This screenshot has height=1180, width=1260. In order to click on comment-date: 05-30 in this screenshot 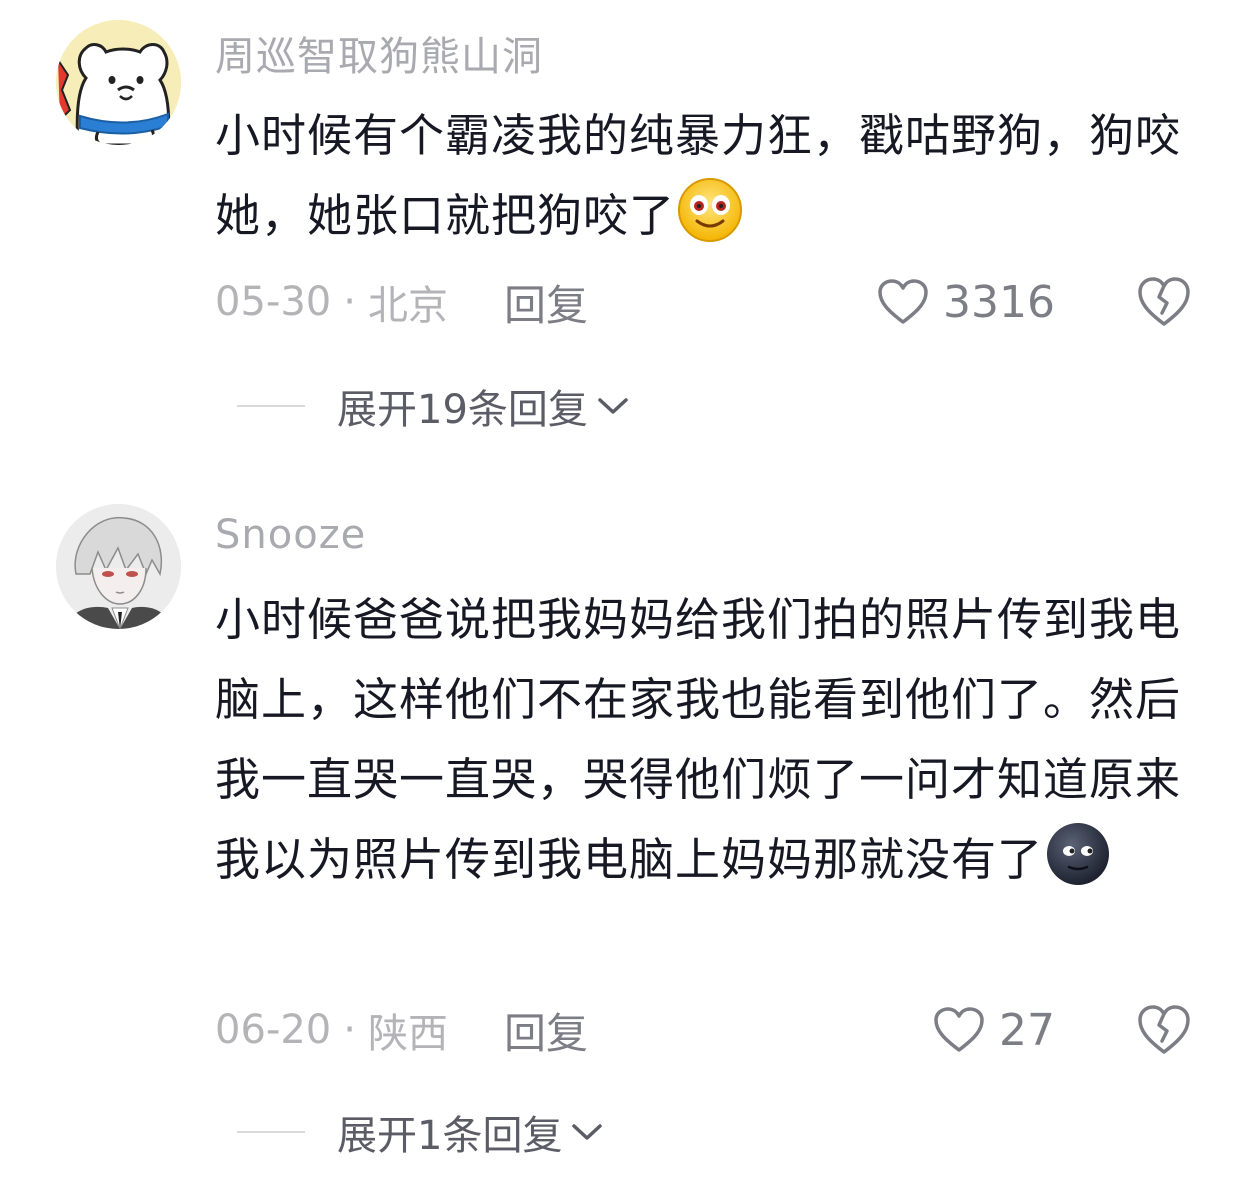, I will do `click(273, 302)`.